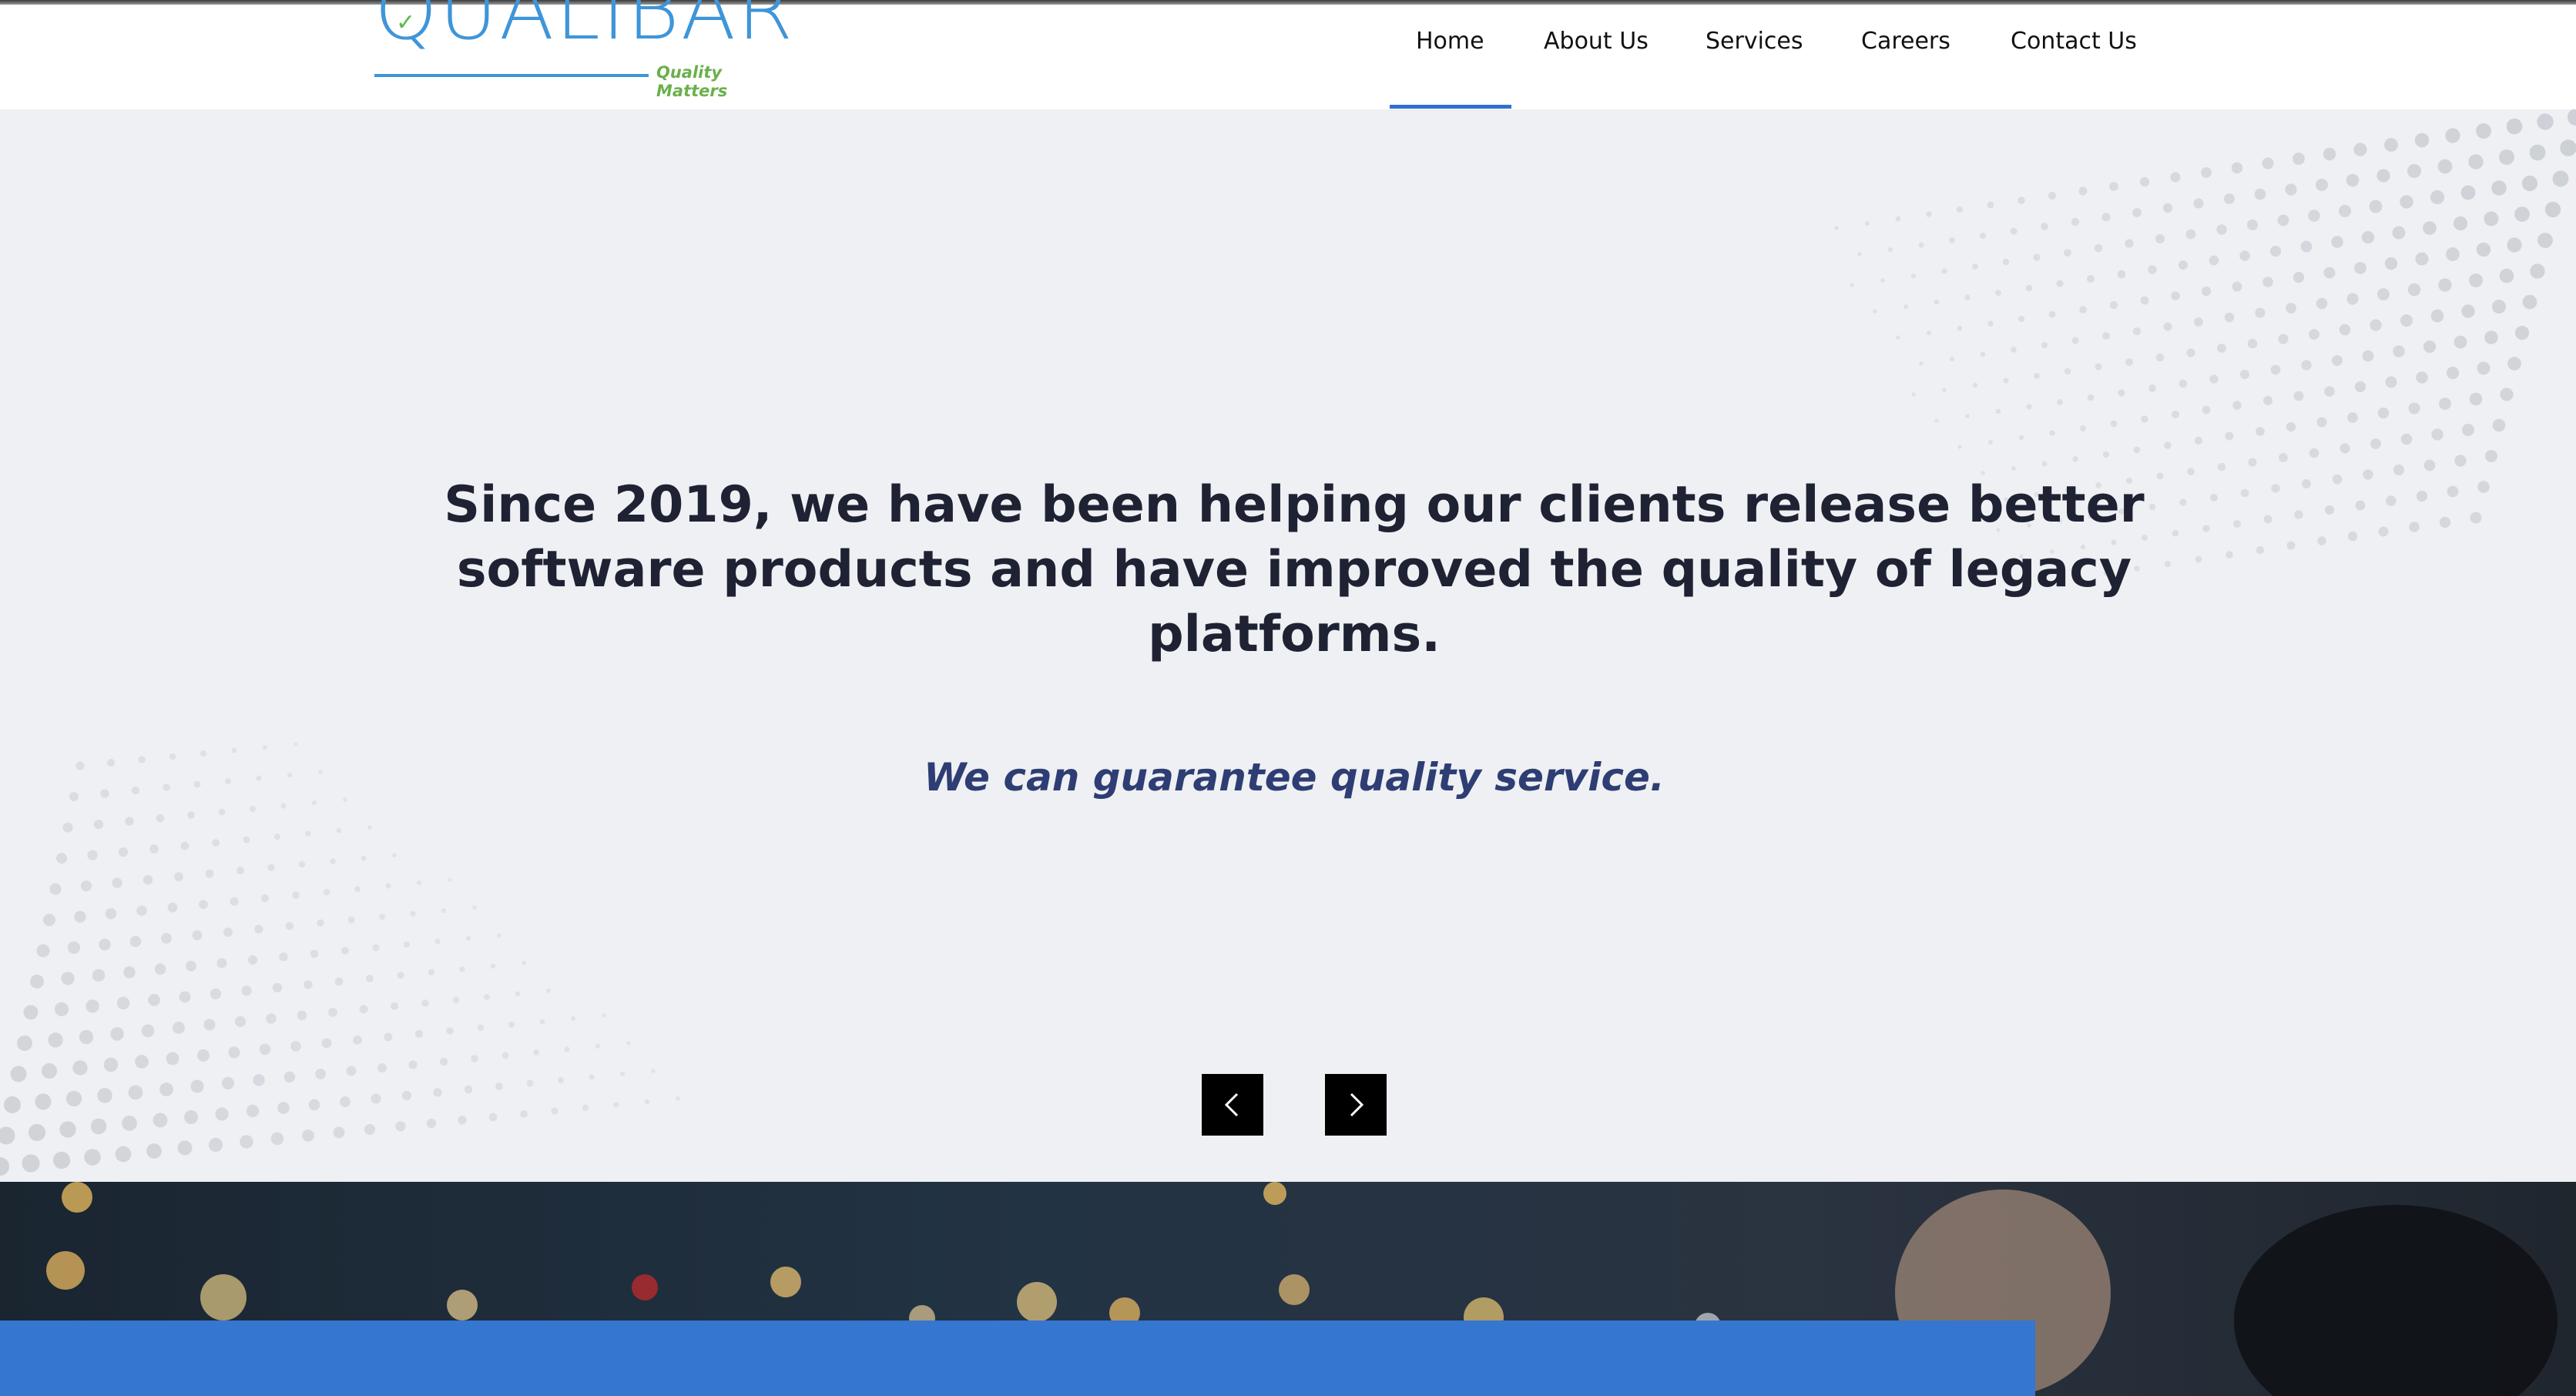 Image resolution: width=2576 pixels, height=1396 pixels. Describe the element at coordinates (1450, 42) in the screenshot. I see `nav-home: Home` at that location.